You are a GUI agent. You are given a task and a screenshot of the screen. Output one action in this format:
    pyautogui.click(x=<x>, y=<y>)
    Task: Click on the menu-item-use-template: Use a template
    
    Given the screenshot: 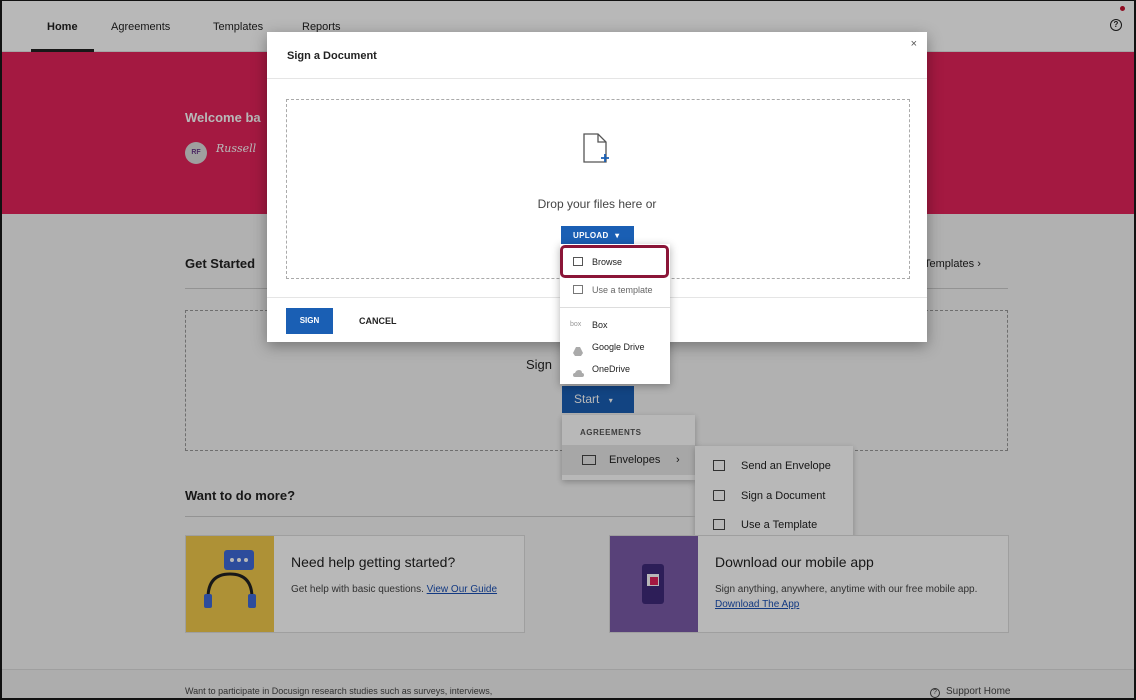 What is the action you would take?
    pyautogui.click(x=615, y=290)
    